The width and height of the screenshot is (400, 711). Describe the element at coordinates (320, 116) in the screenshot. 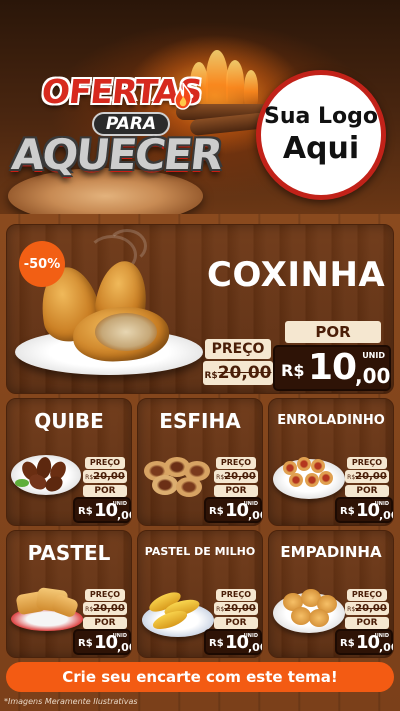

I see `logo-line1: Sua Logo` at that location.